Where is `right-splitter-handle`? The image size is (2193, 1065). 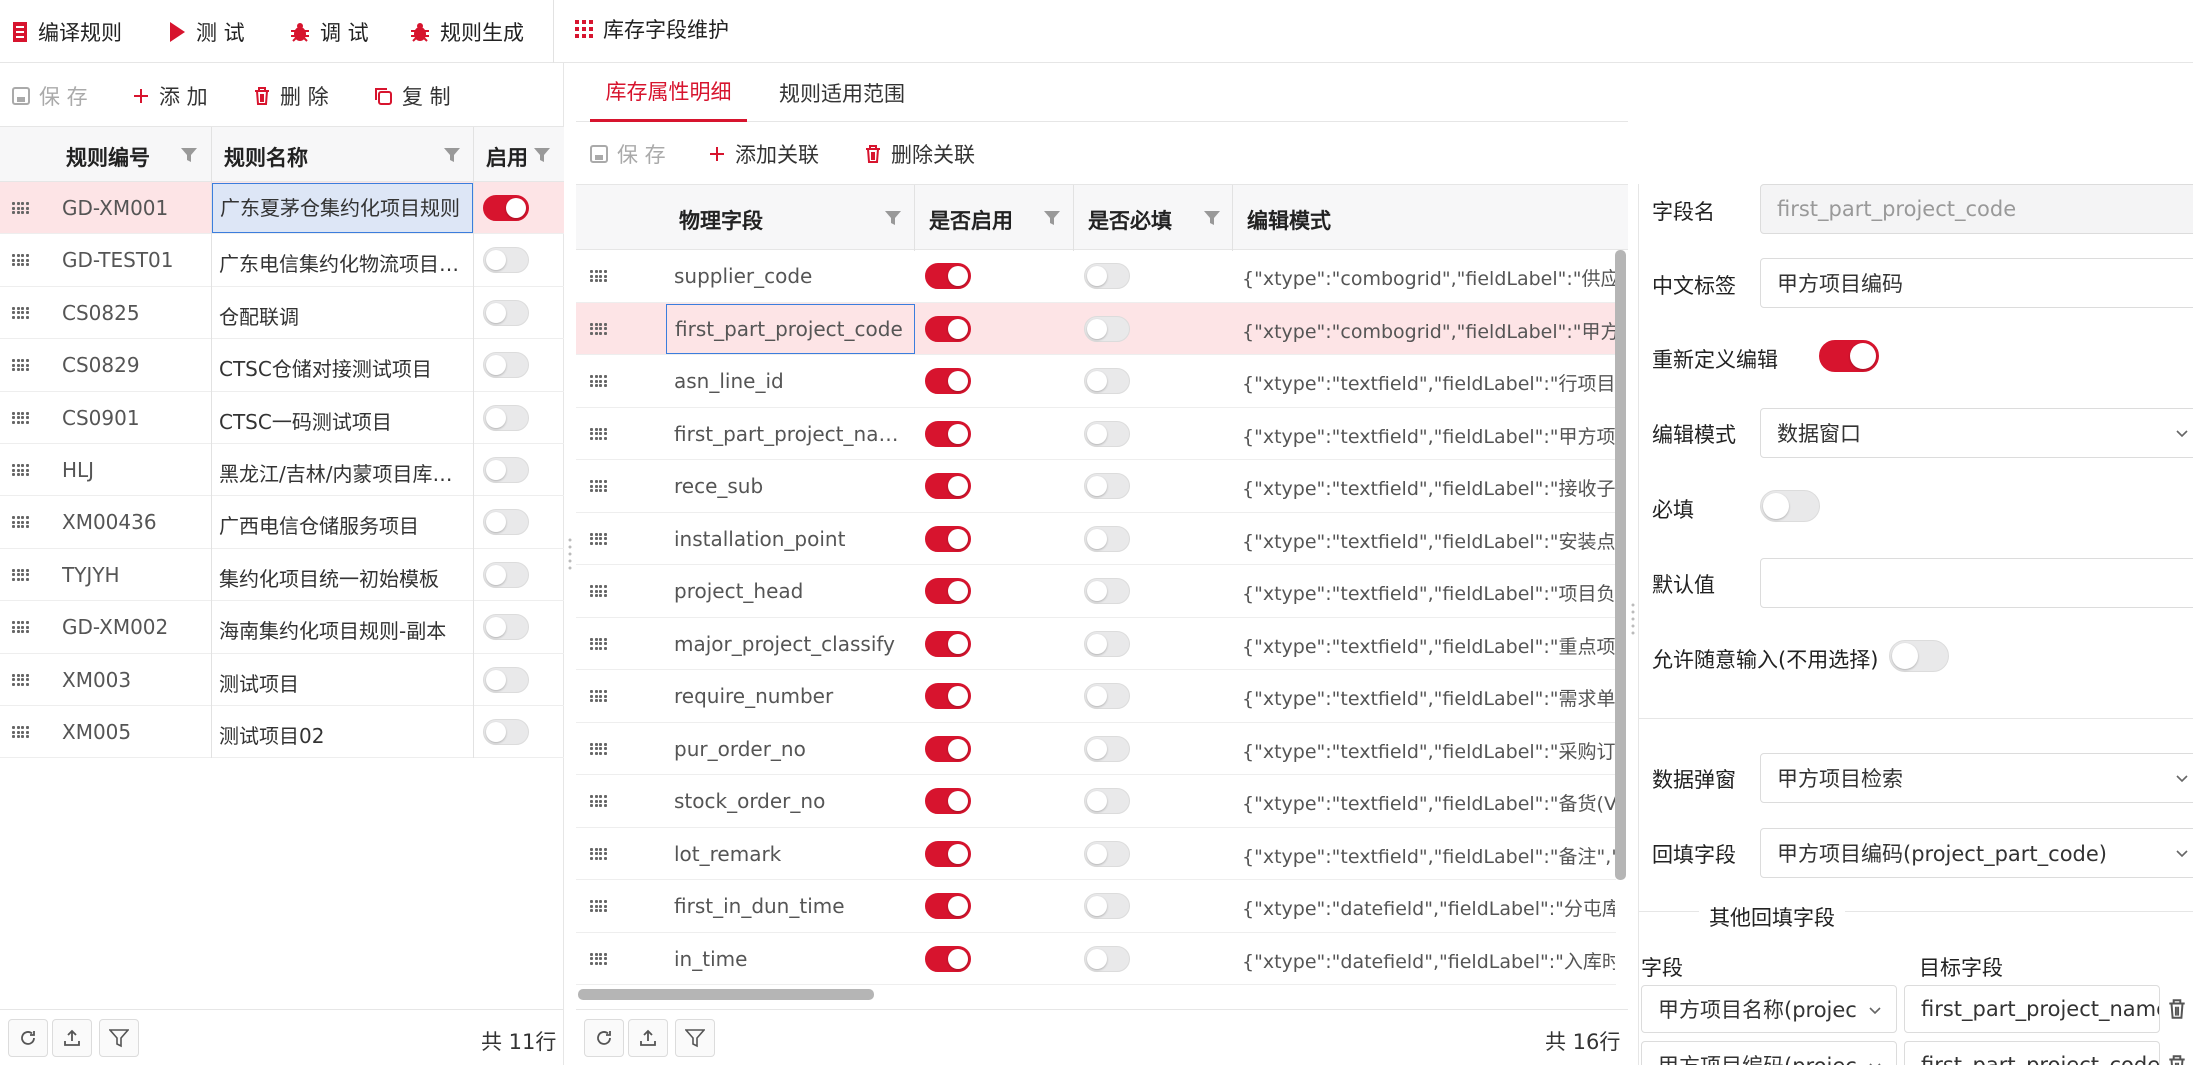
right-splitter-handle is located at coordinates (1633, 620).